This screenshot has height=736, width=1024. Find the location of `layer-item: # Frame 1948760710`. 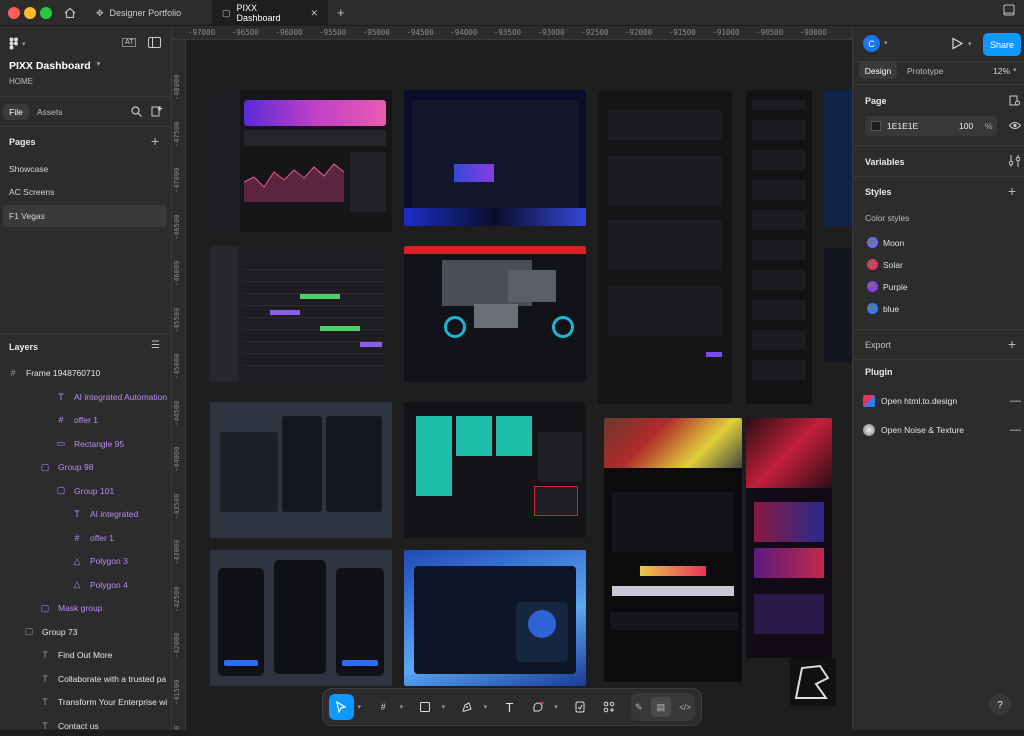

layer-item: # Frame 1948760710 is located at coordinates (90, 373).